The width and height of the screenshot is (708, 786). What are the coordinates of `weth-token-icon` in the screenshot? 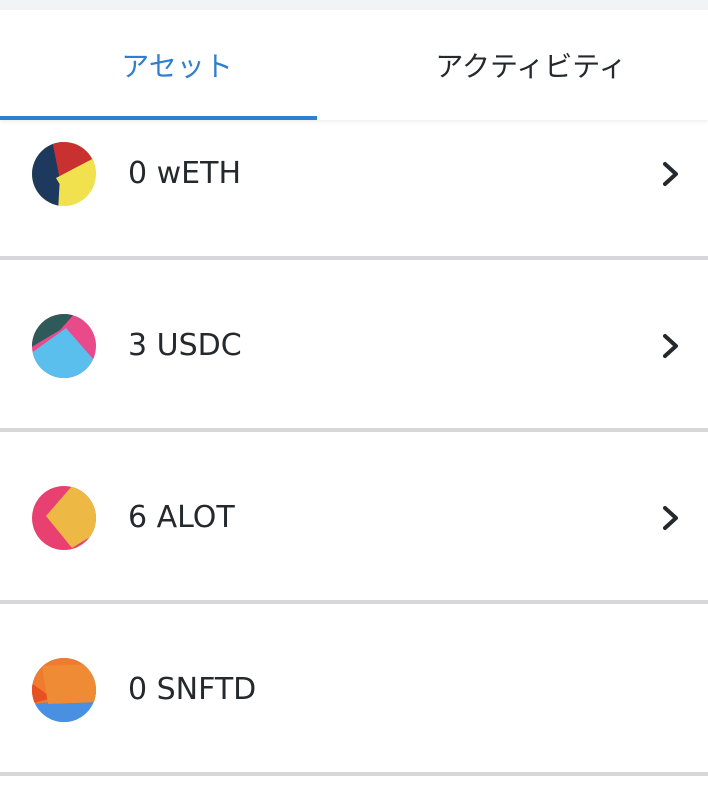 It's located at (64, 174).